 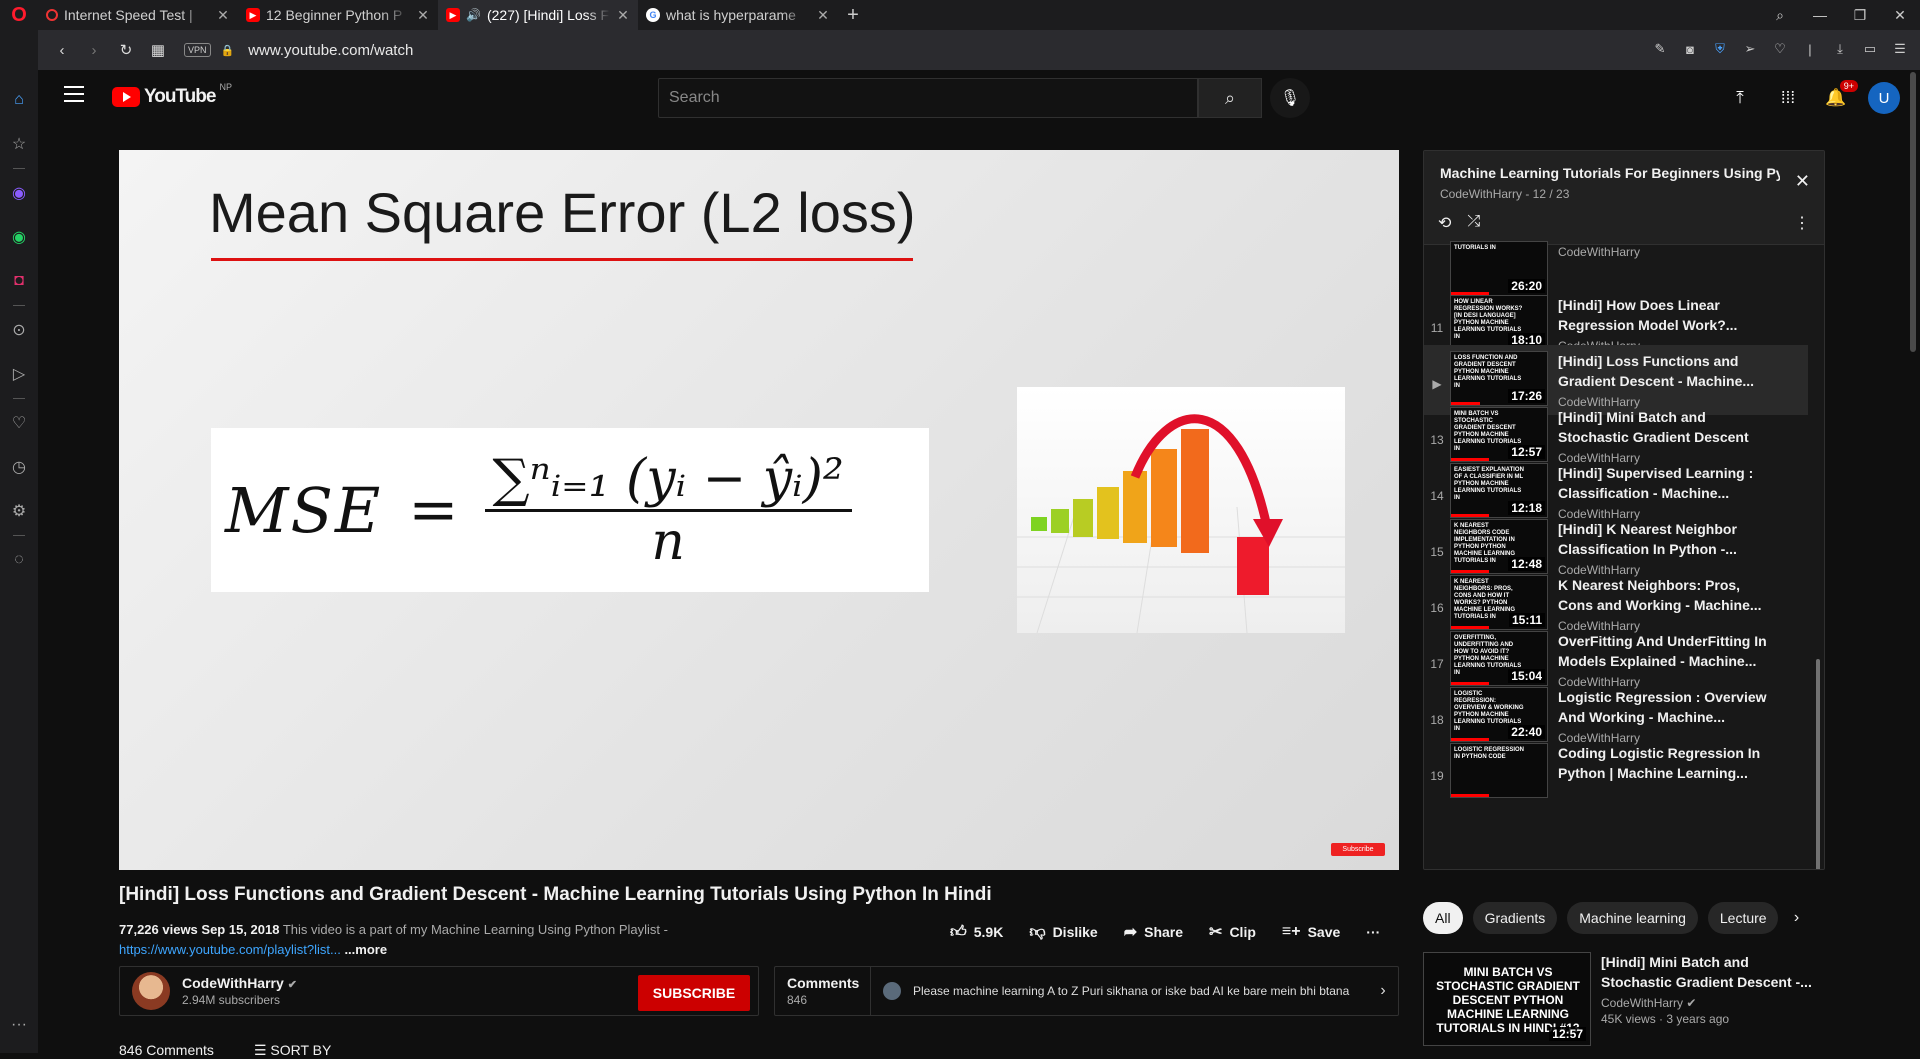 What do you see at coordinates (19, 467) in the screenshot?
I see `history-icon: ◷` at bounding box center [19, 467].